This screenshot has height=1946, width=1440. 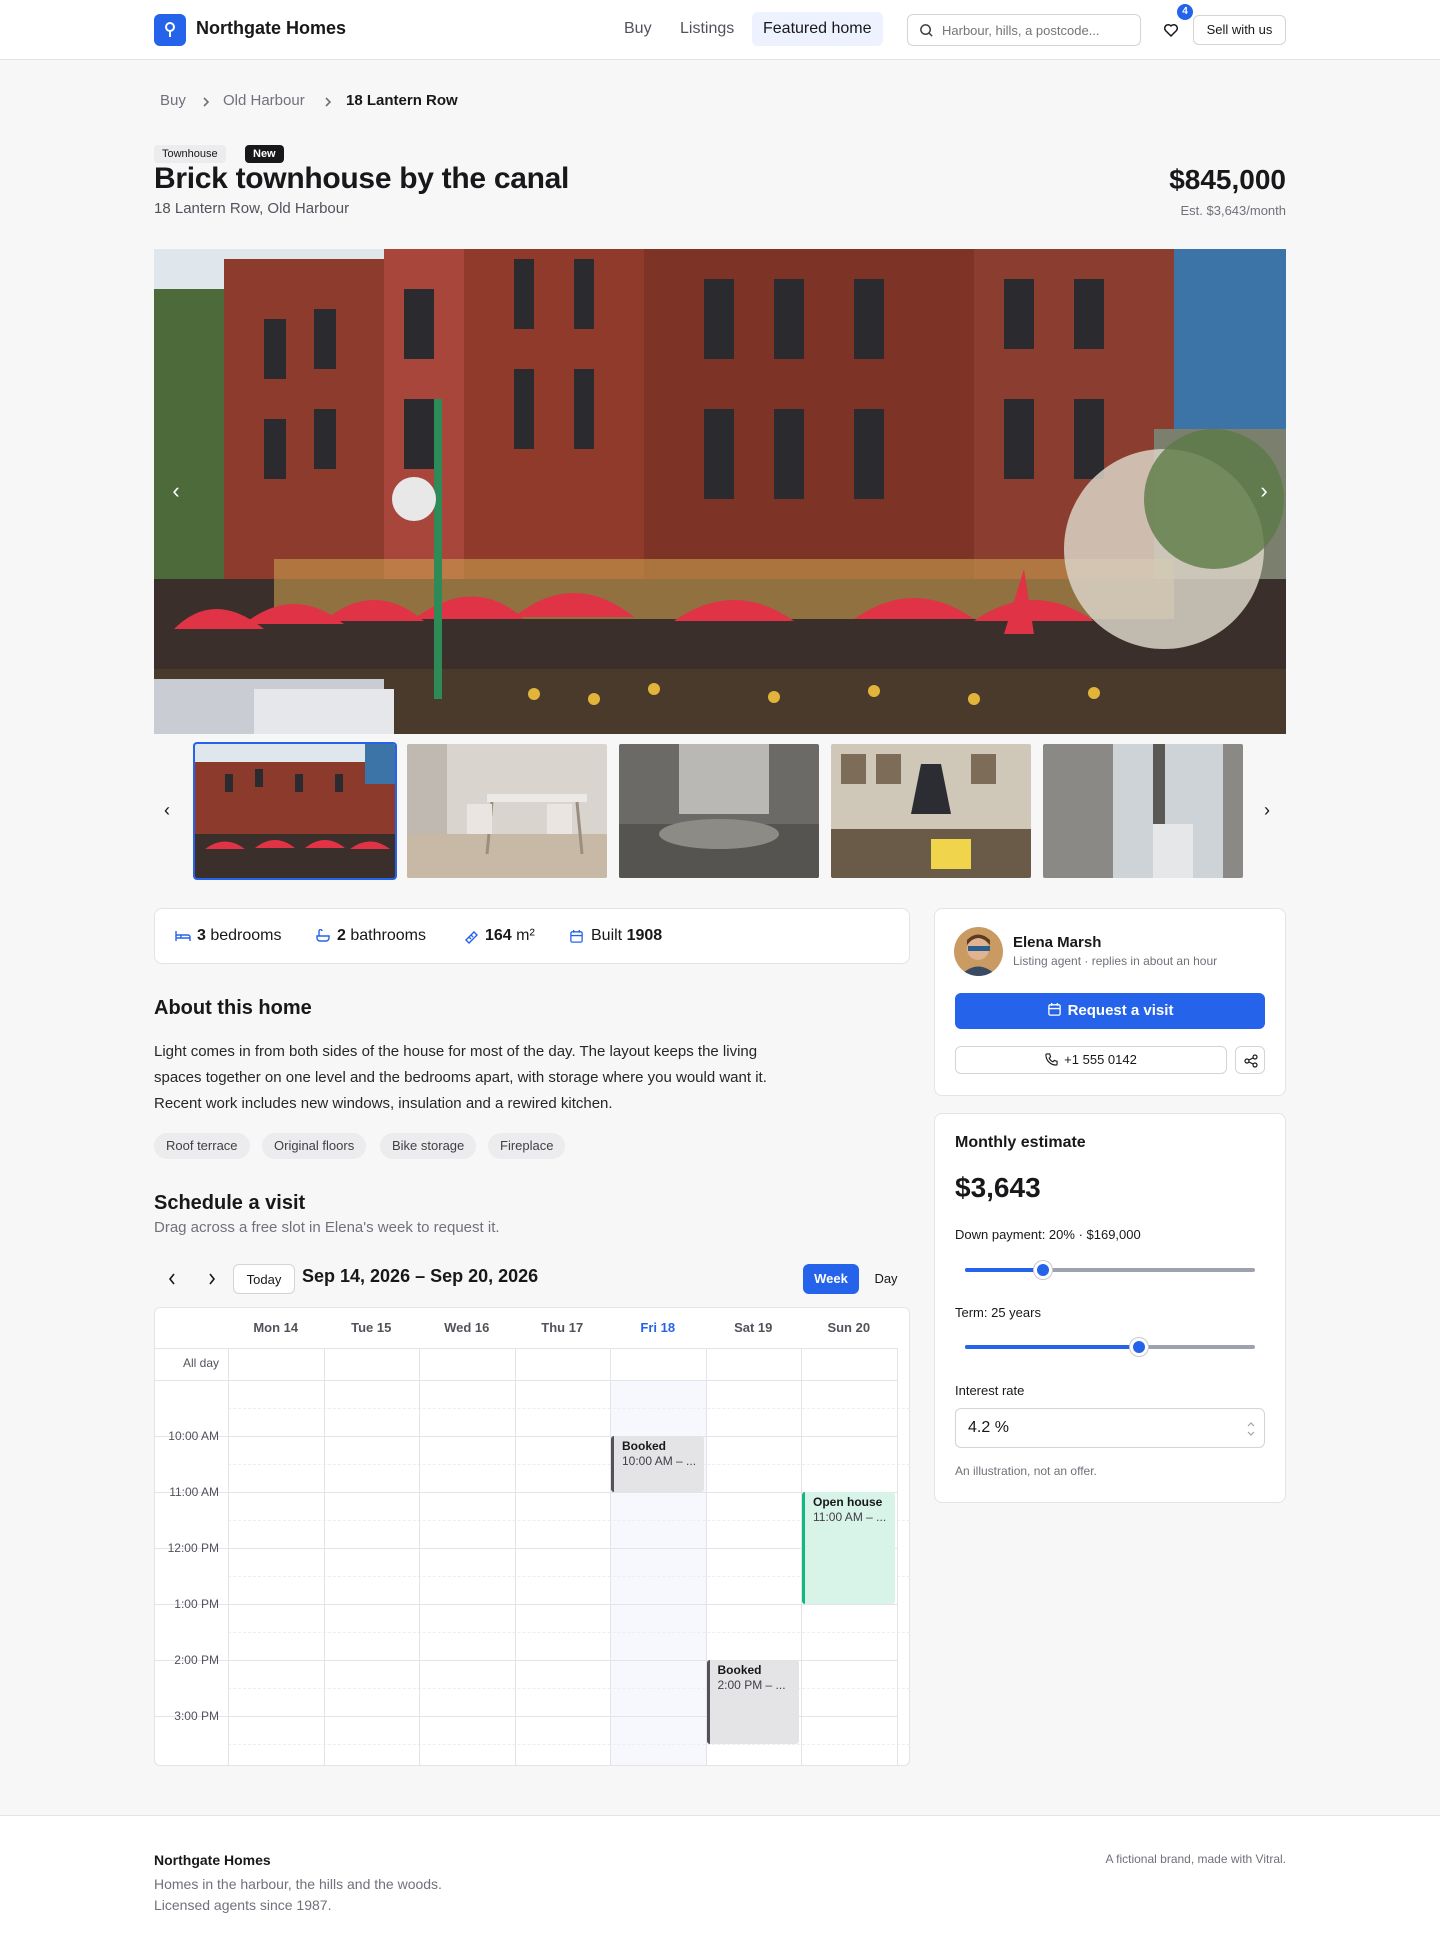 What do you see at coordinates (190, 154) in the screenshot?
I see `type-tag: Townhouse` at bounding box center [190, 154].